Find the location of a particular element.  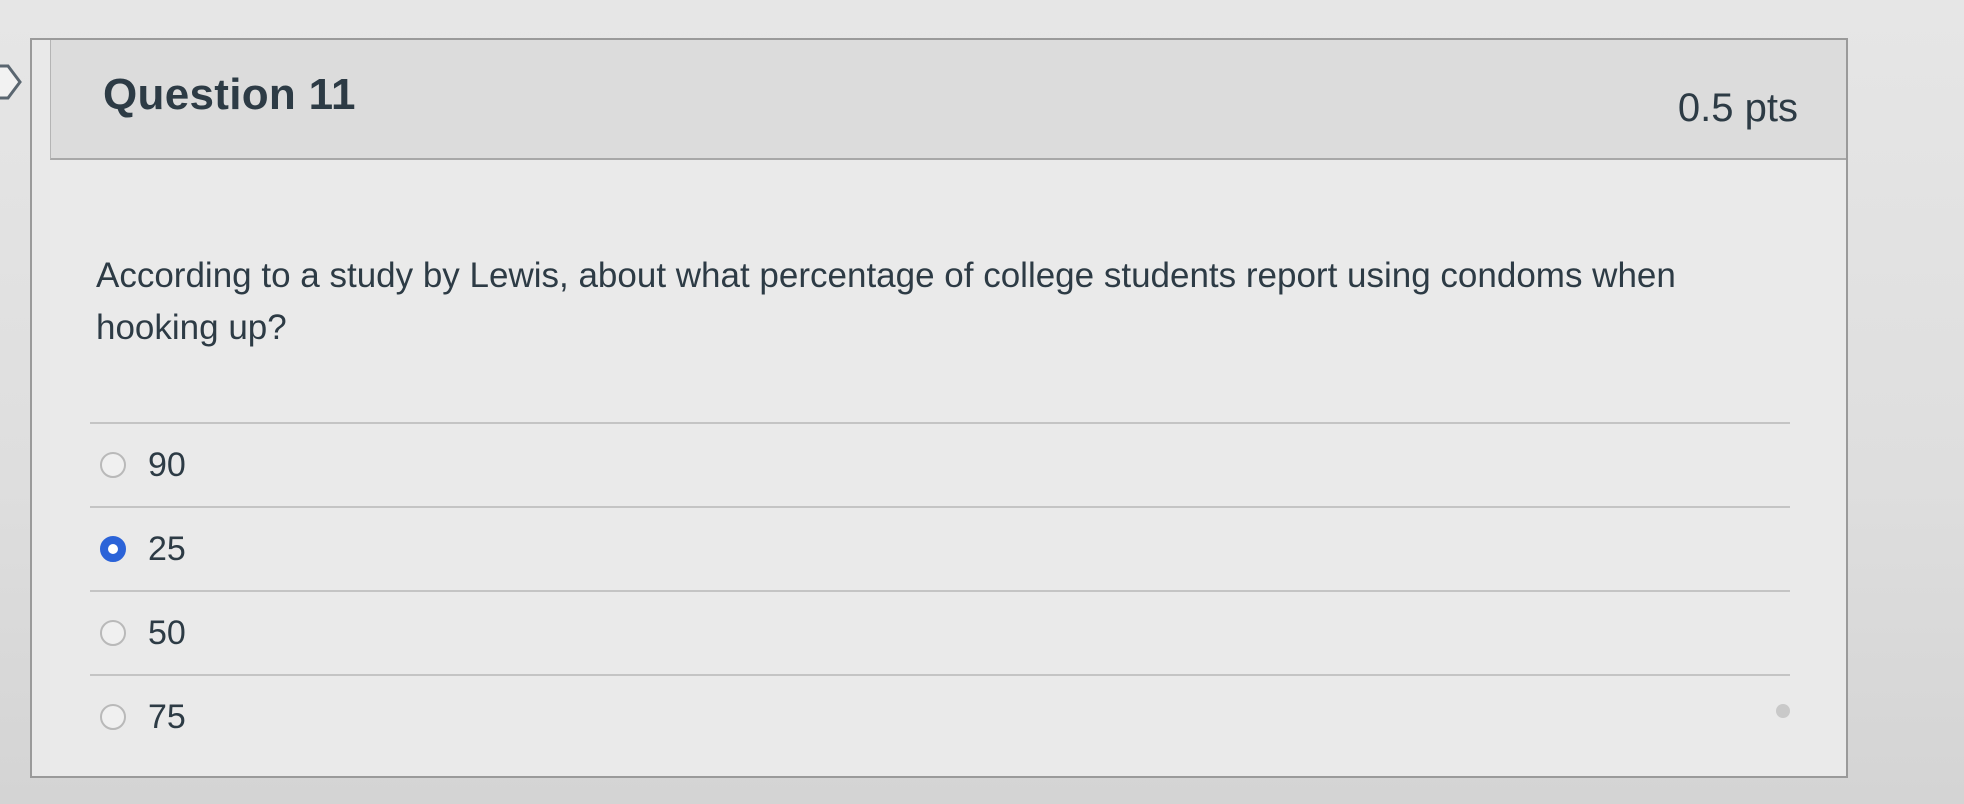

answer-option-90: 90 is located at coordinates (940, 465).